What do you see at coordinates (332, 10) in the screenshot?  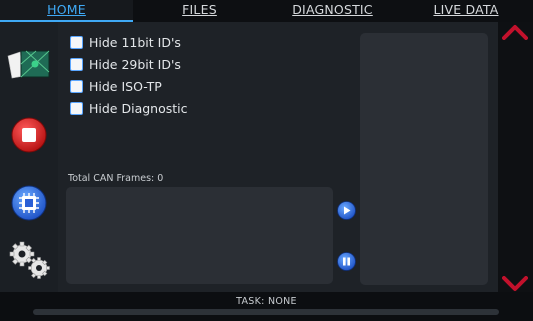 I see `tab-diagnostic: DIAGNOSTIC` at bounding box center [332, 10].